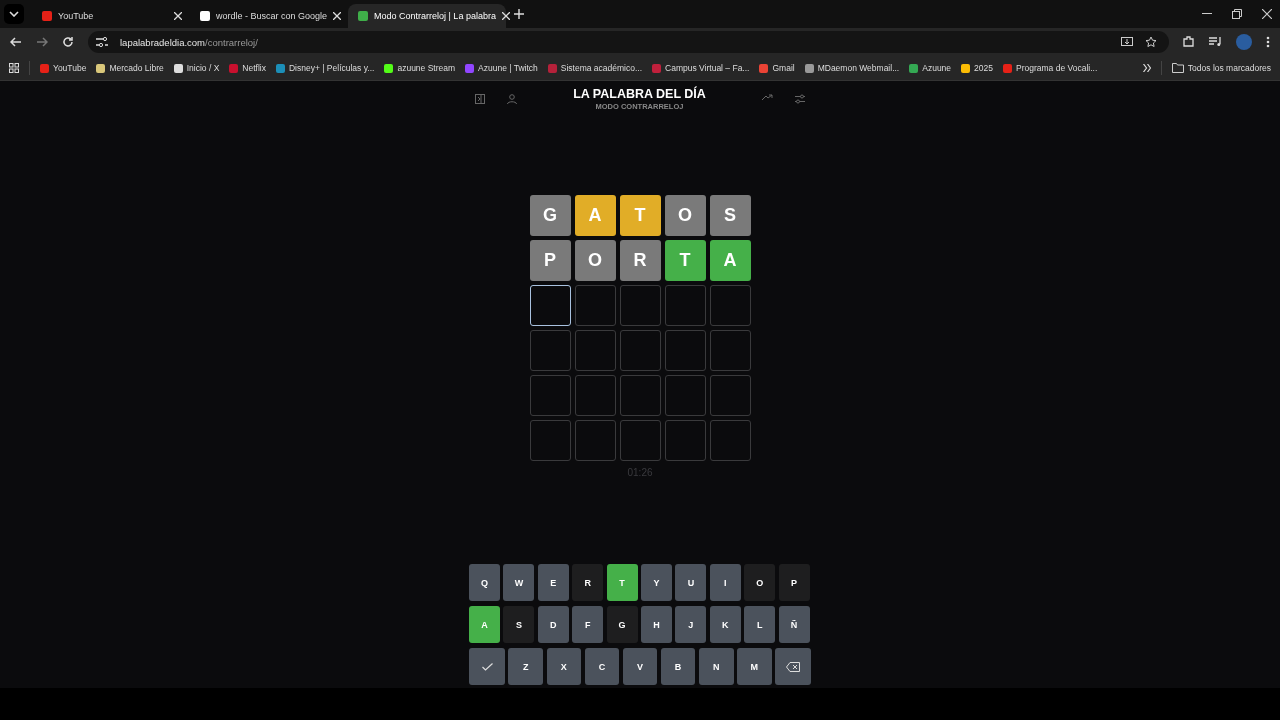 Image resolution: width=1280 pixels, height=720 pixels. I want to click on restore-icon, so click(1237, 14).